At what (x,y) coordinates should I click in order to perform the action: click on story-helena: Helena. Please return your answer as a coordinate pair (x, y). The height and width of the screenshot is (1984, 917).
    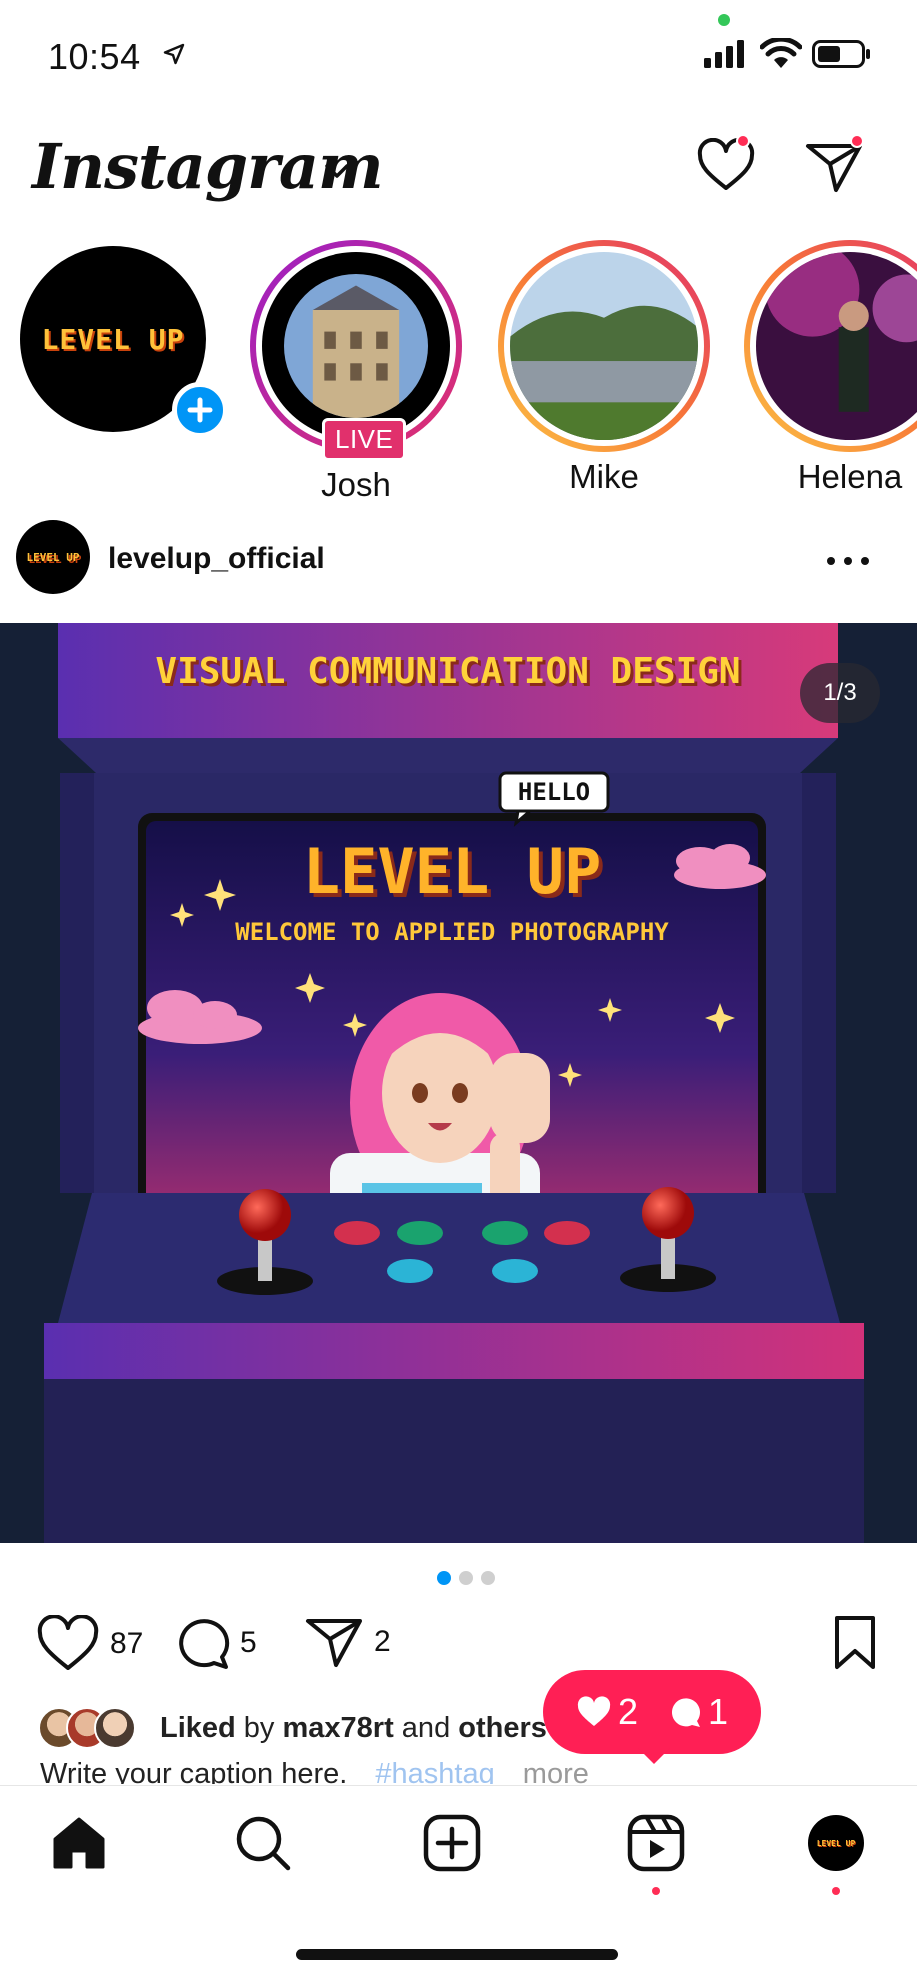
    Looking at the image, I should click on (830, 368).